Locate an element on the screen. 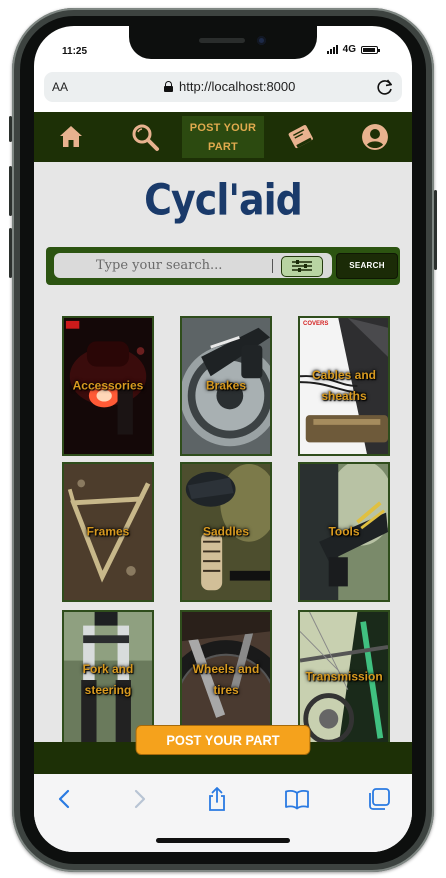 The height and width of the screenshot is (878, 446). input-divider is located at coordinates (272, 266).